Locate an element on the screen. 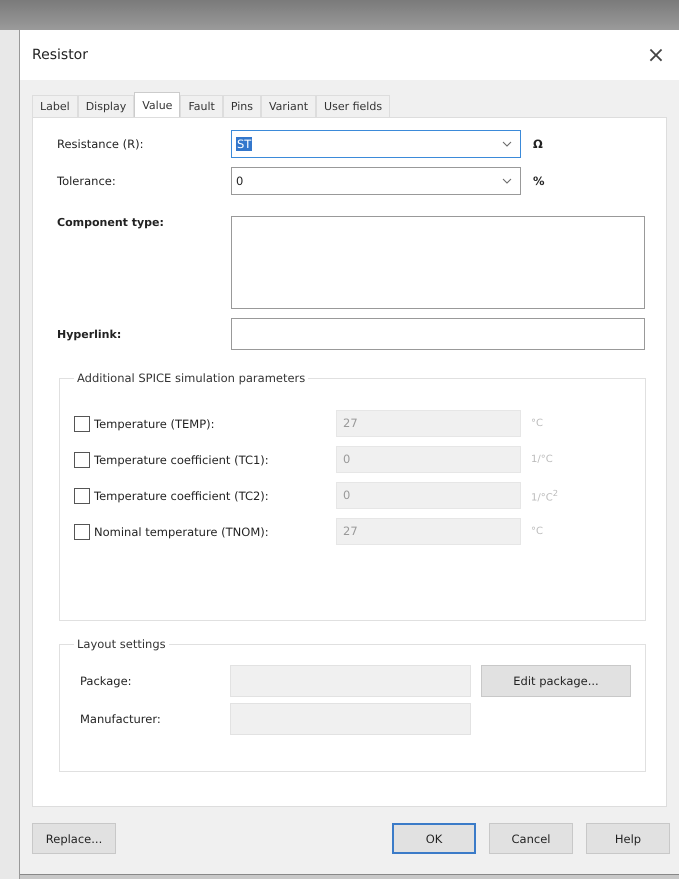 The width and height of the screenshot is (679, 879). field-label: Manufacturer: is located at coordinates (120, 719).